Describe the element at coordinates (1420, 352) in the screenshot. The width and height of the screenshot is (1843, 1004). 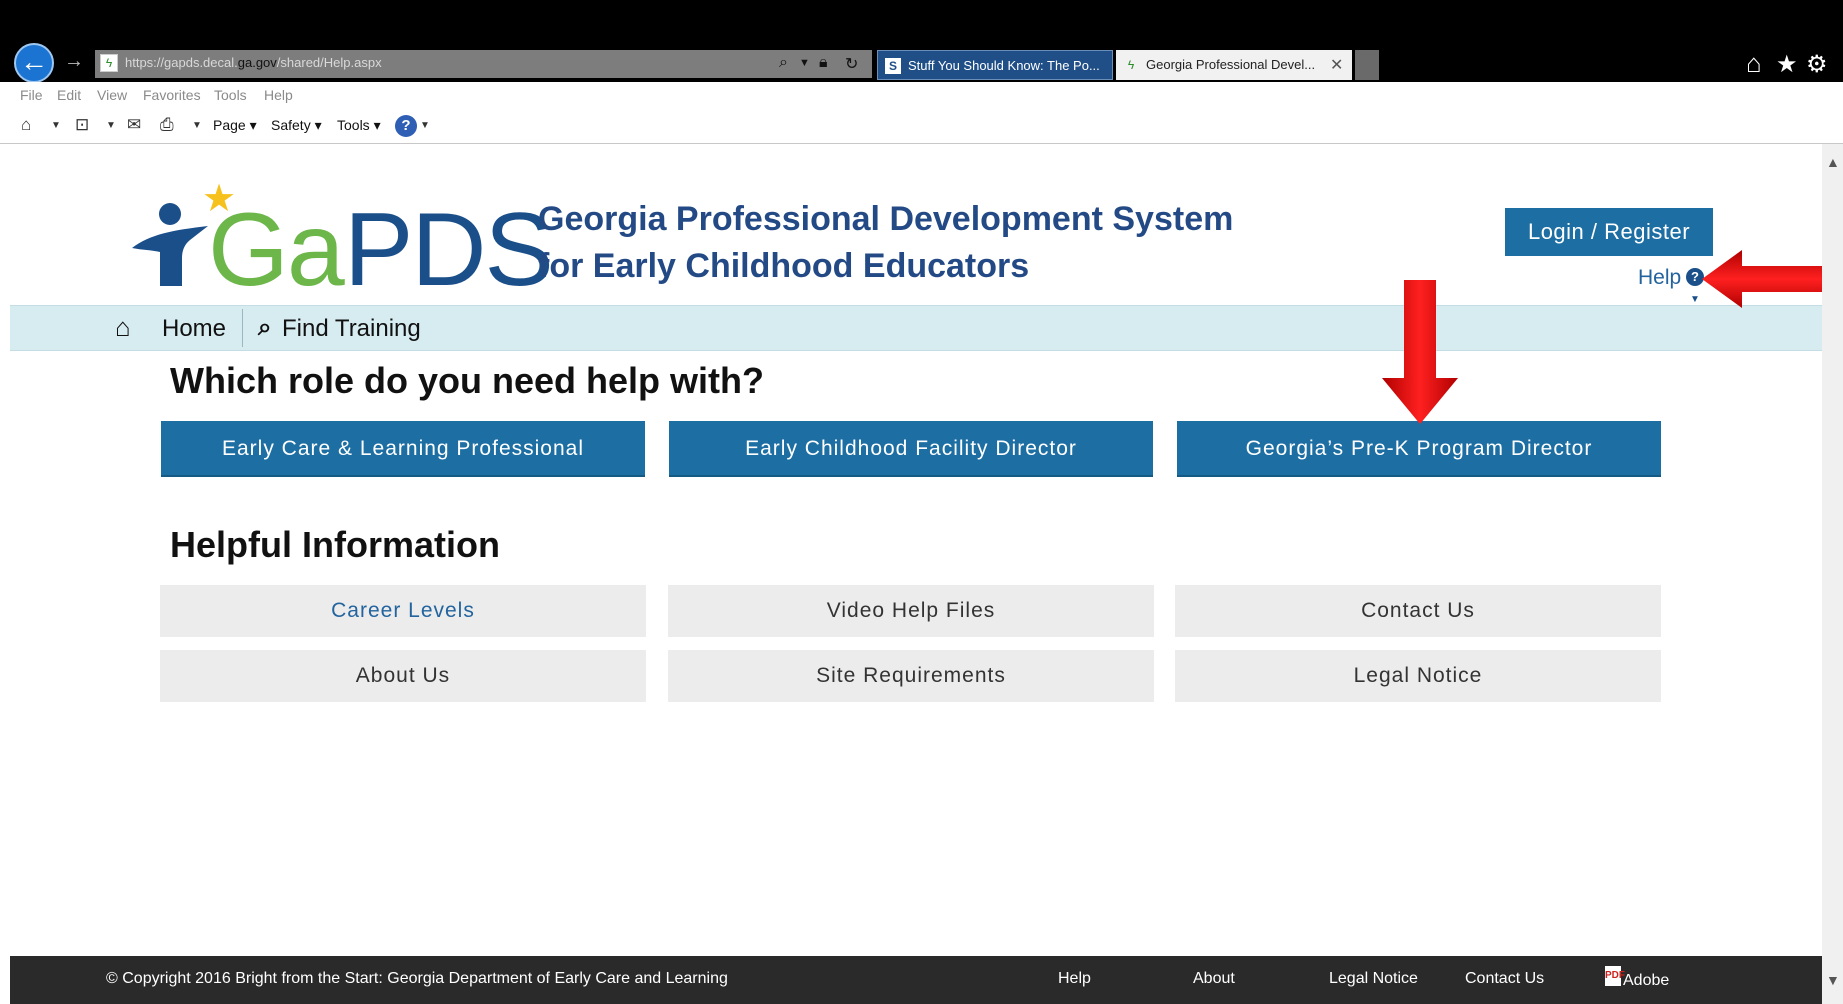
I see `red-down-arrow-annotation` at that location.